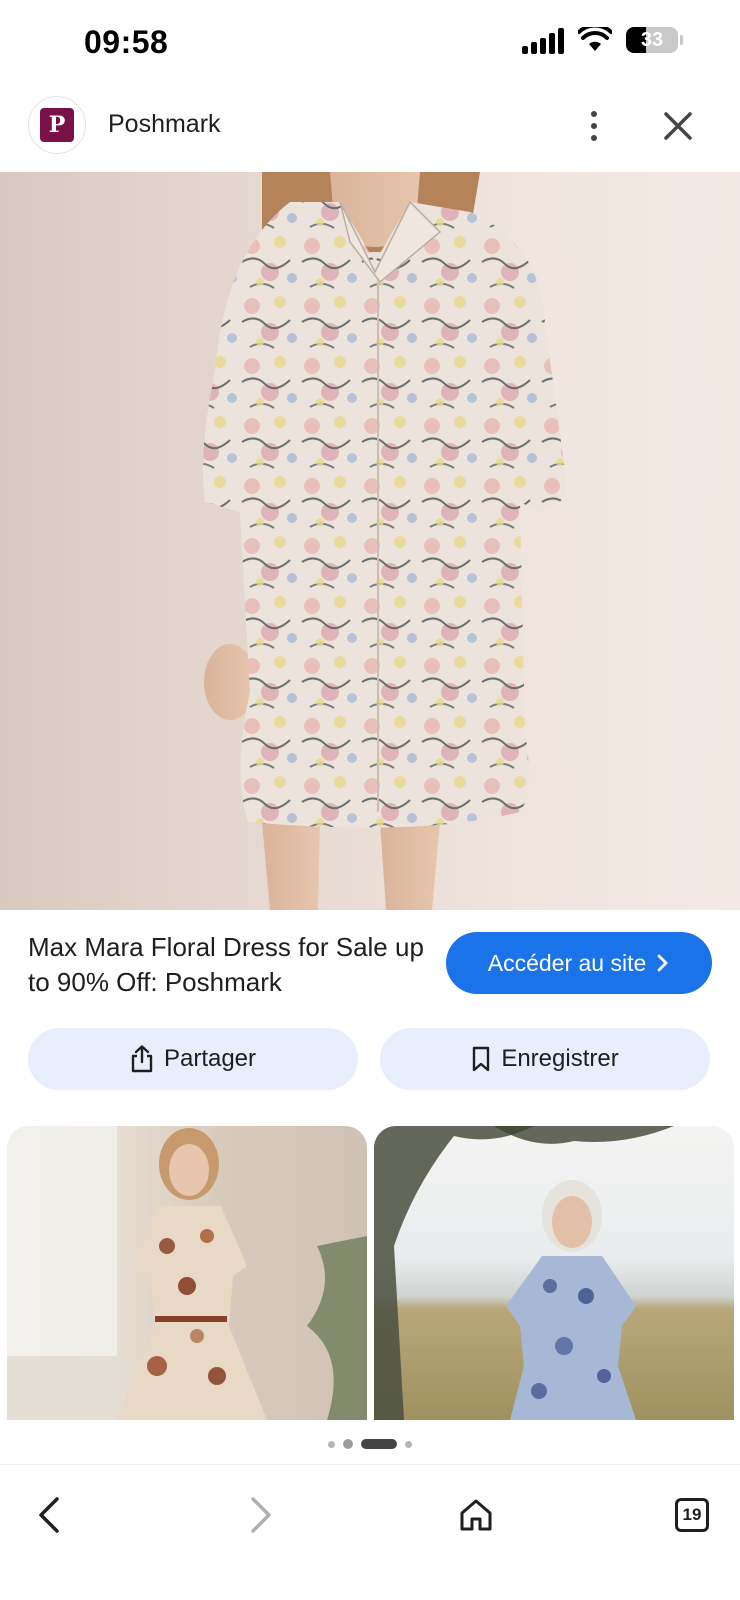  What do you see at coordinates (164, 124) in the screenshot?
I see `site-name: Poshmark` at bounding box center [164, 124].